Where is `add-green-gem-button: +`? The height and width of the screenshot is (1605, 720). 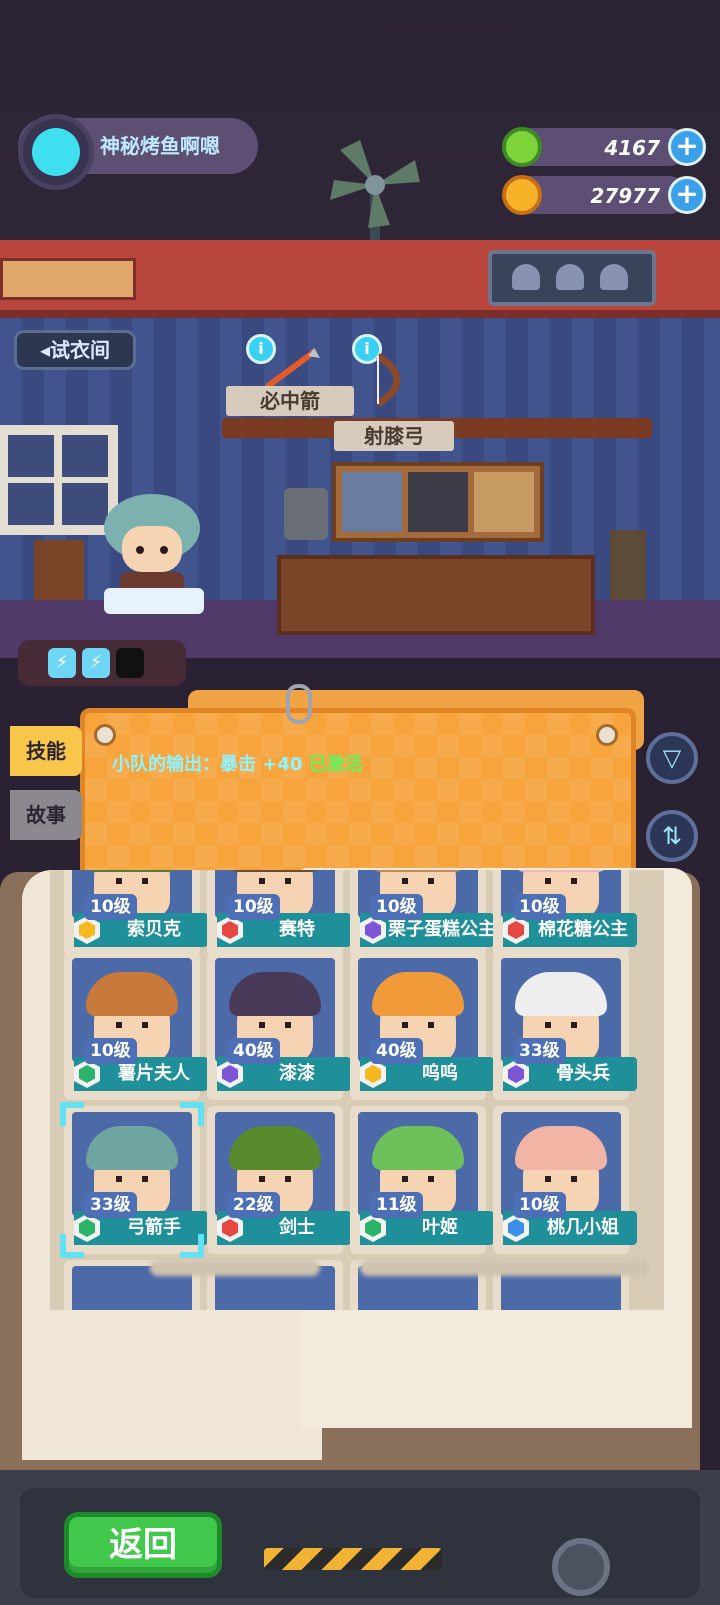 add-green-gem-button: + is located at coordinates (687, 147).